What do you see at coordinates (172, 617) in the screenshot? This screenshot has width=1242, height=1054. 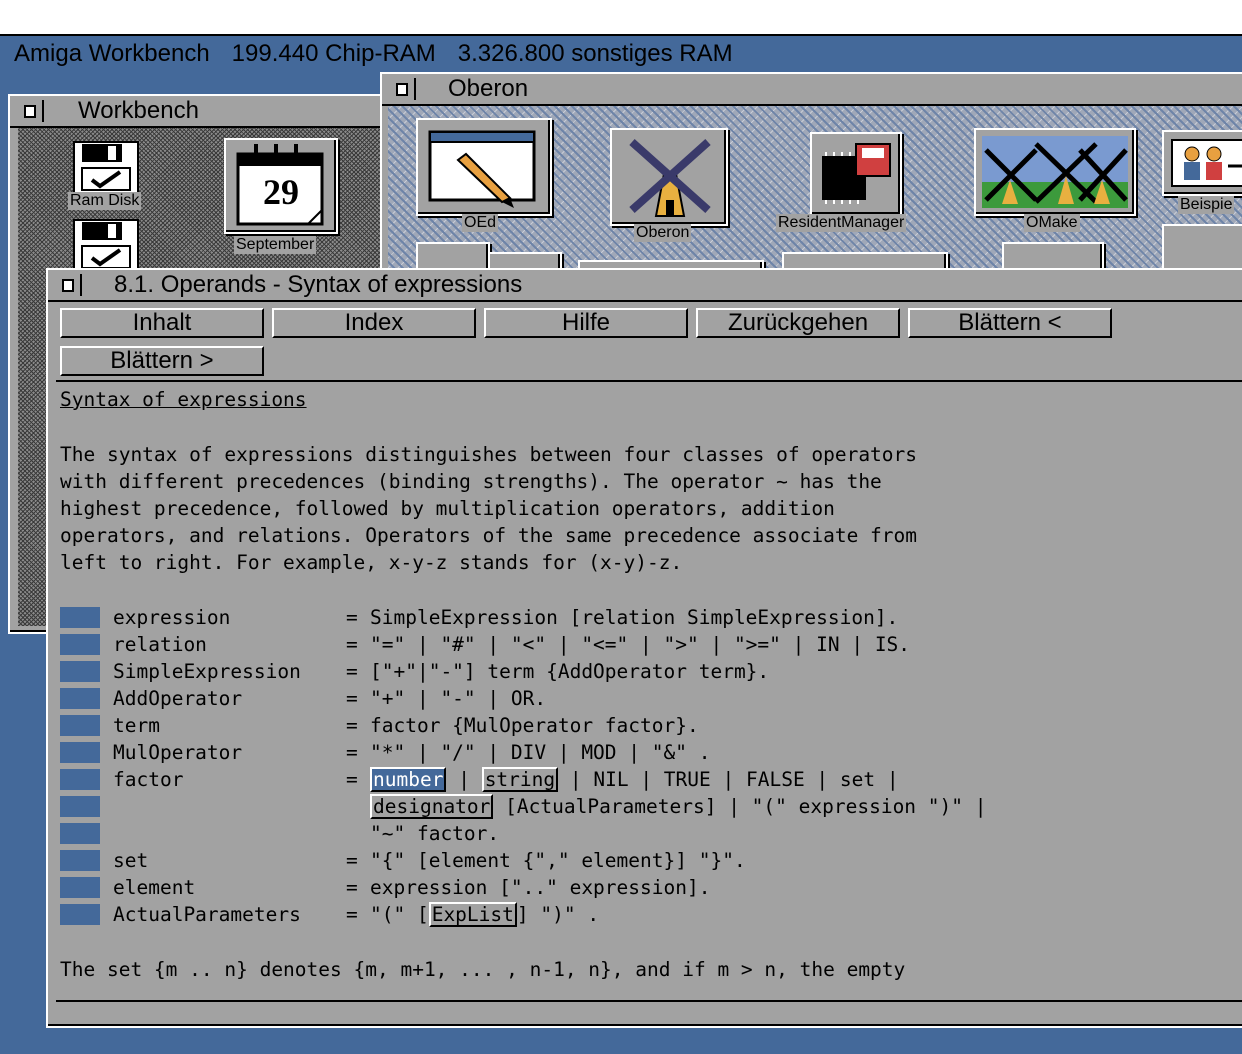 I see `rule-name: expression` at bounding box center [172, 617].